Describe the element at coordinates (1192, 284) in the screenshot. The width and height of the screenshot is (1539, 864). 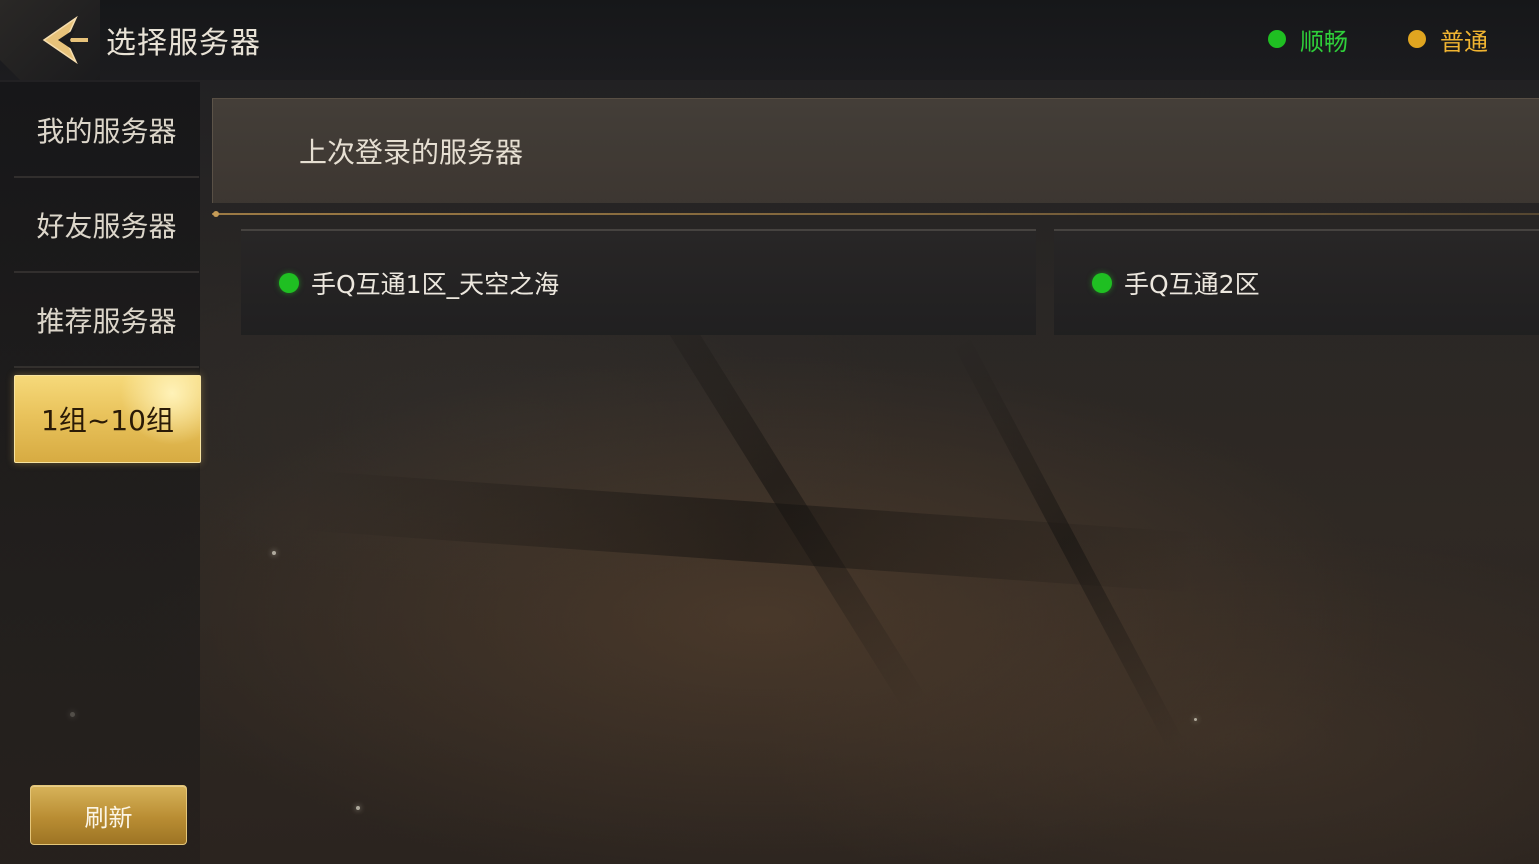
I see `server-name: 手Q互通2区` at that location.